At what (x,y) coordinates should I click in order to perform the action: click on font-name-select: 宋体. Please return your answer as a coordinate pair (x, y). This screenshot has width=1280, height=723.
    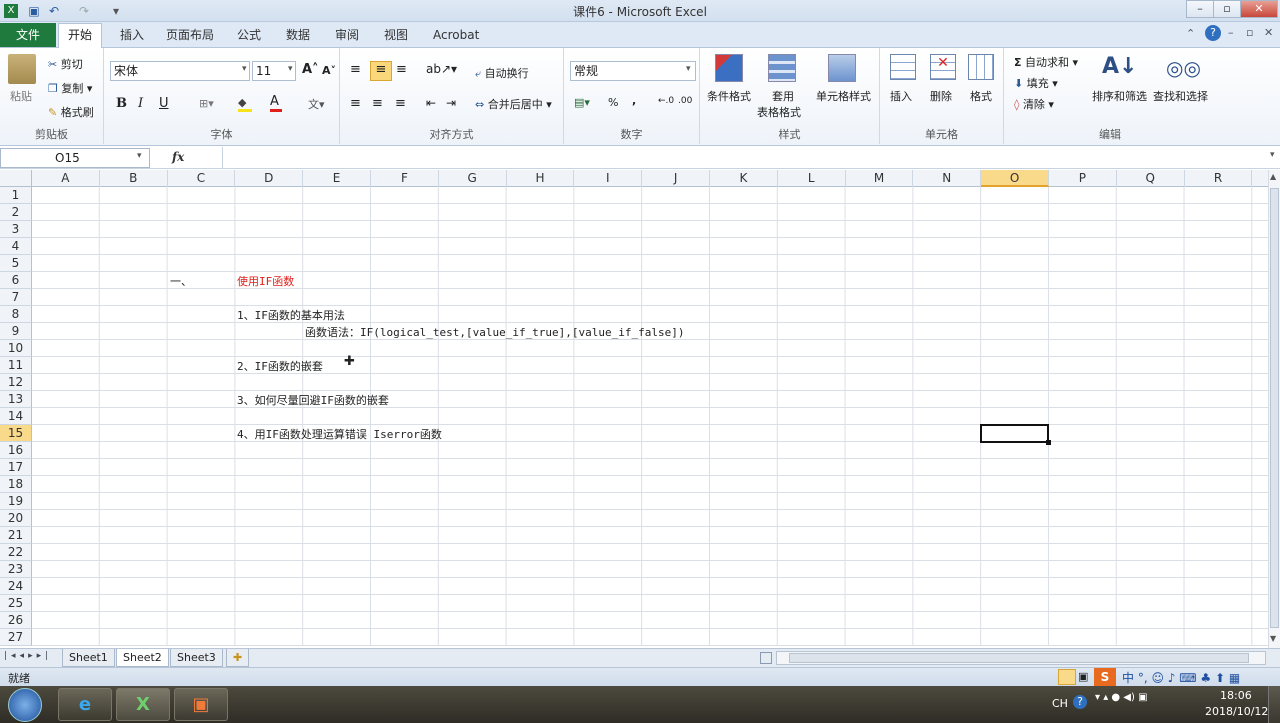
    Looking at the image, I should click on (180, 71).